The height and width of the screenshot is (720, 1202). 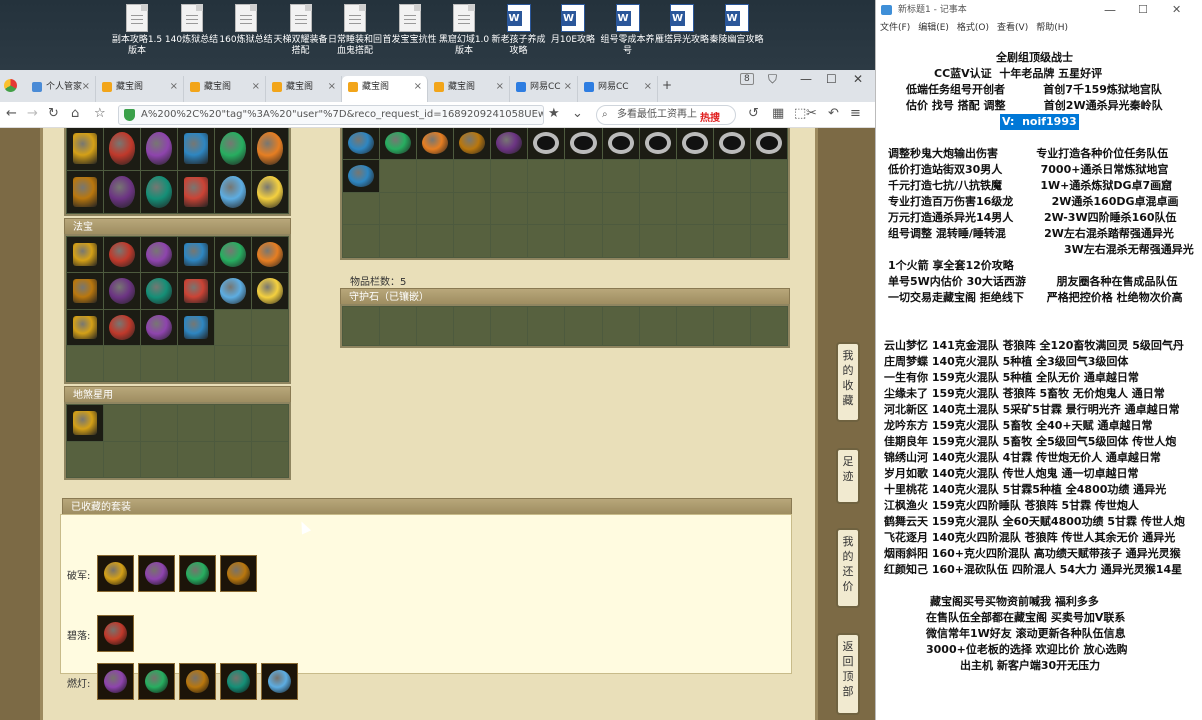 I want to click on side-button: 我 的 收 藏, so click(x=848, y=382).